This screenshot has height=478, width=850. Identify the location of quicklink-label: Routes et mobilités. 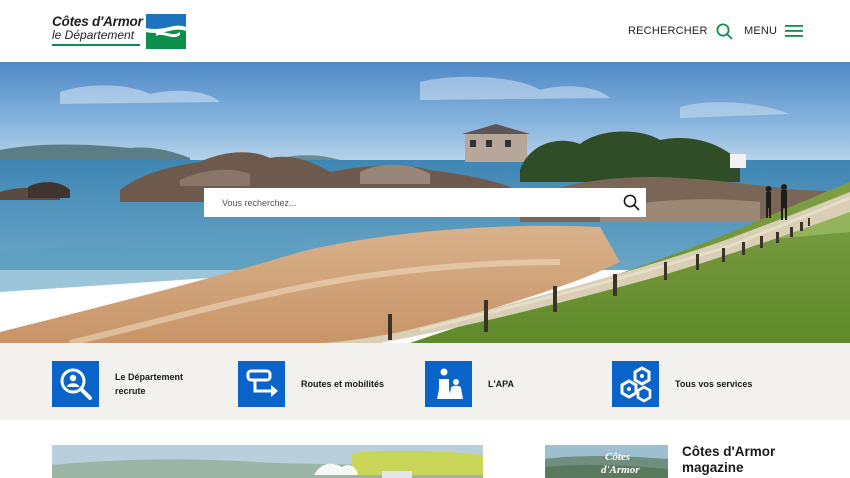
(343, 384).